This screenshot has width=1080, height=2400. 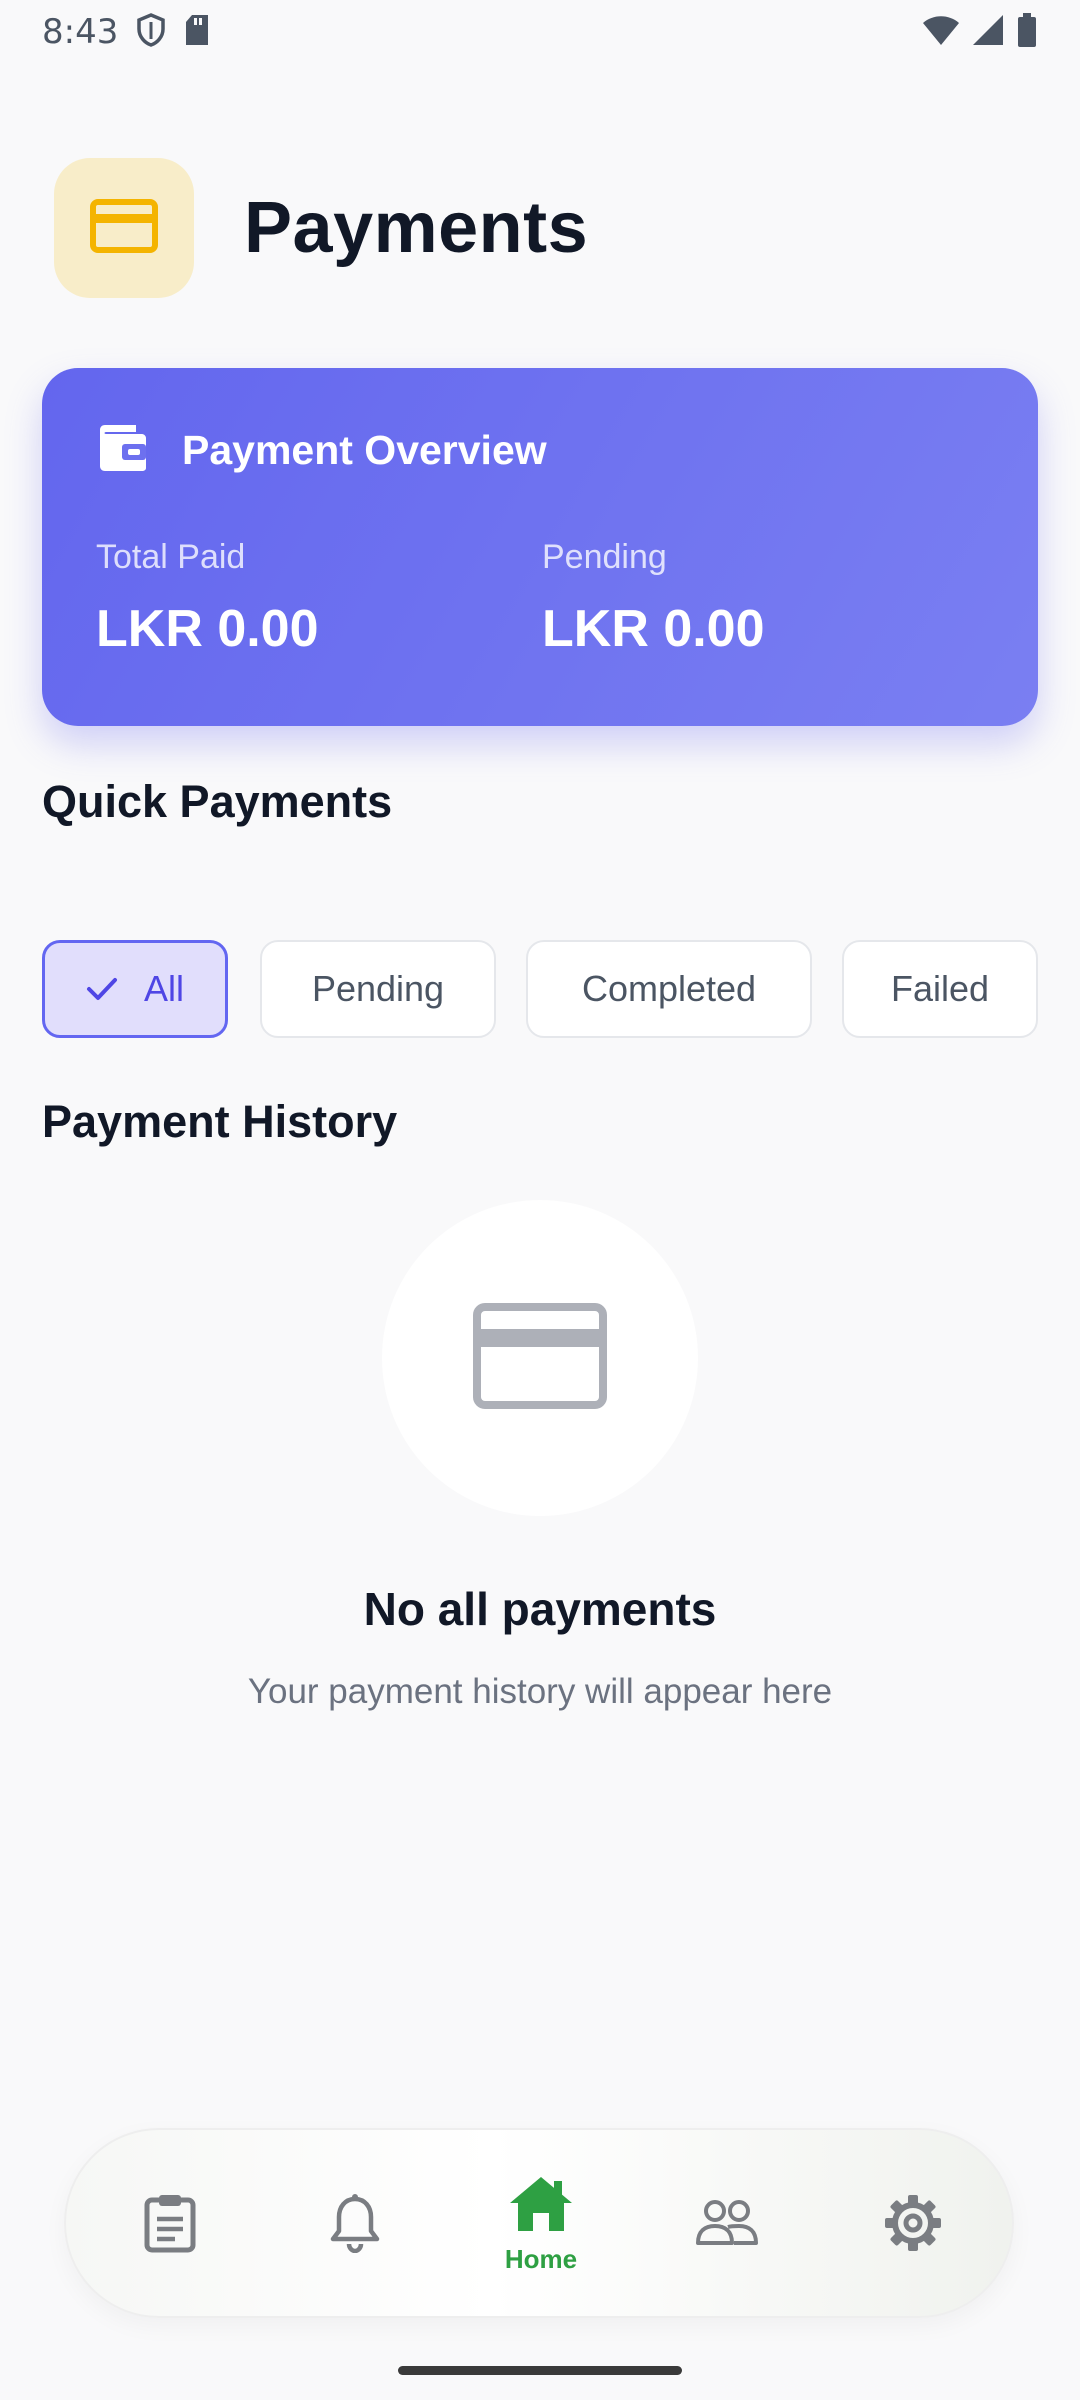 I want to click on status-time: 8:43, so click(x=80, y=32).